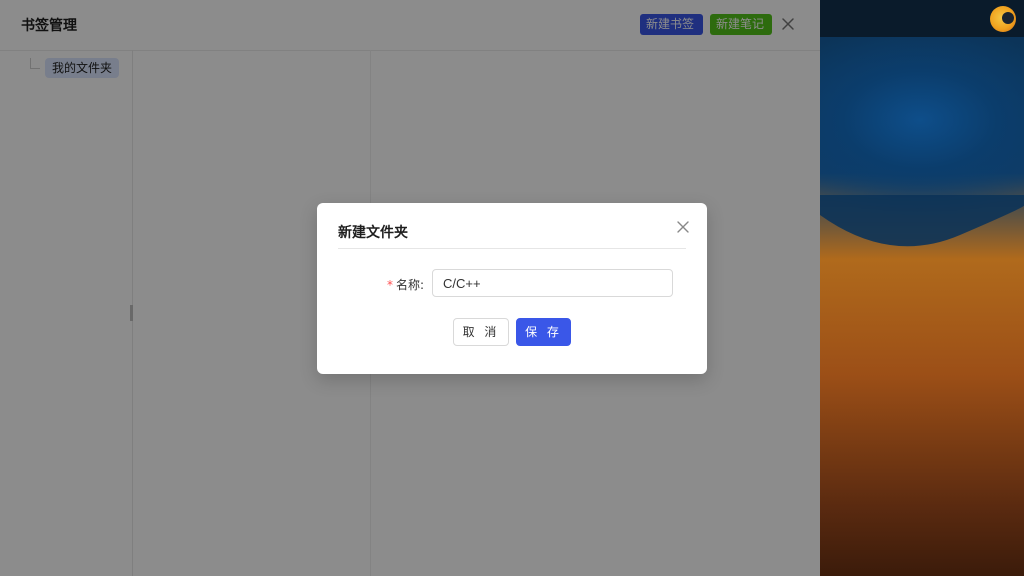 The image size is (1024, 576). Describe the element at coordinates (683, 227) in the screenshot. I see `close-icon` at that location.